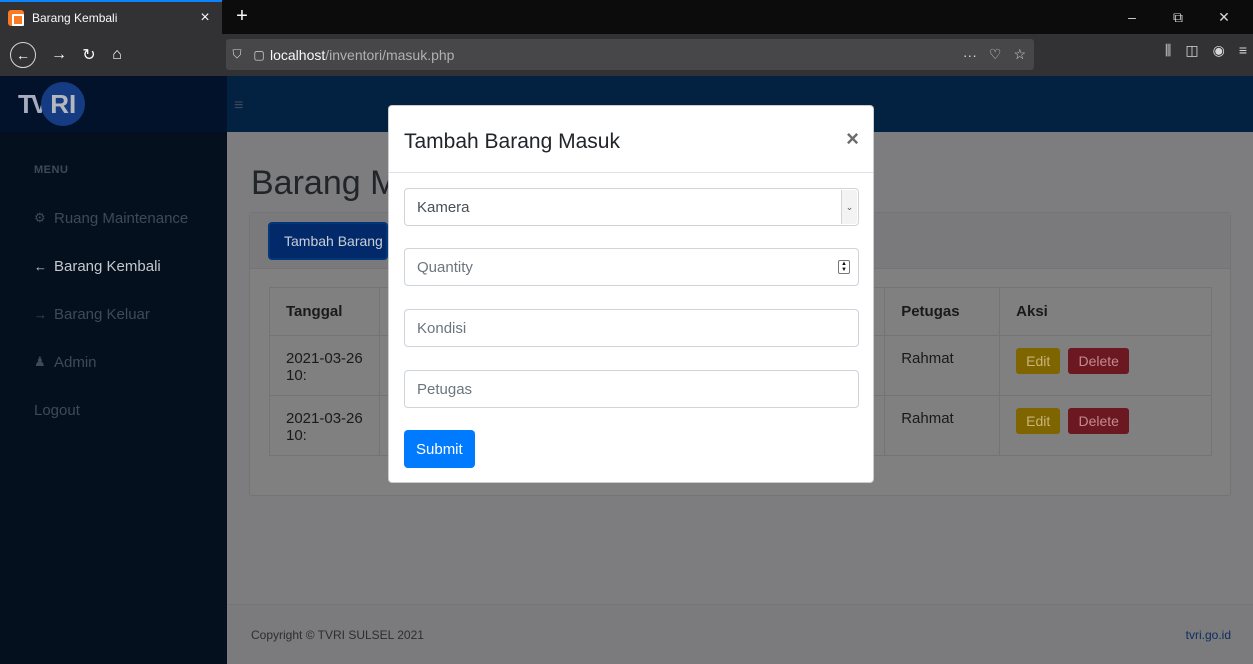 The height and width of the screenshot is (664, 1253). Describe the element at coordinates (390, 54) in the screenshot. I see `url-path: /inventori/masuk.php` at that location.